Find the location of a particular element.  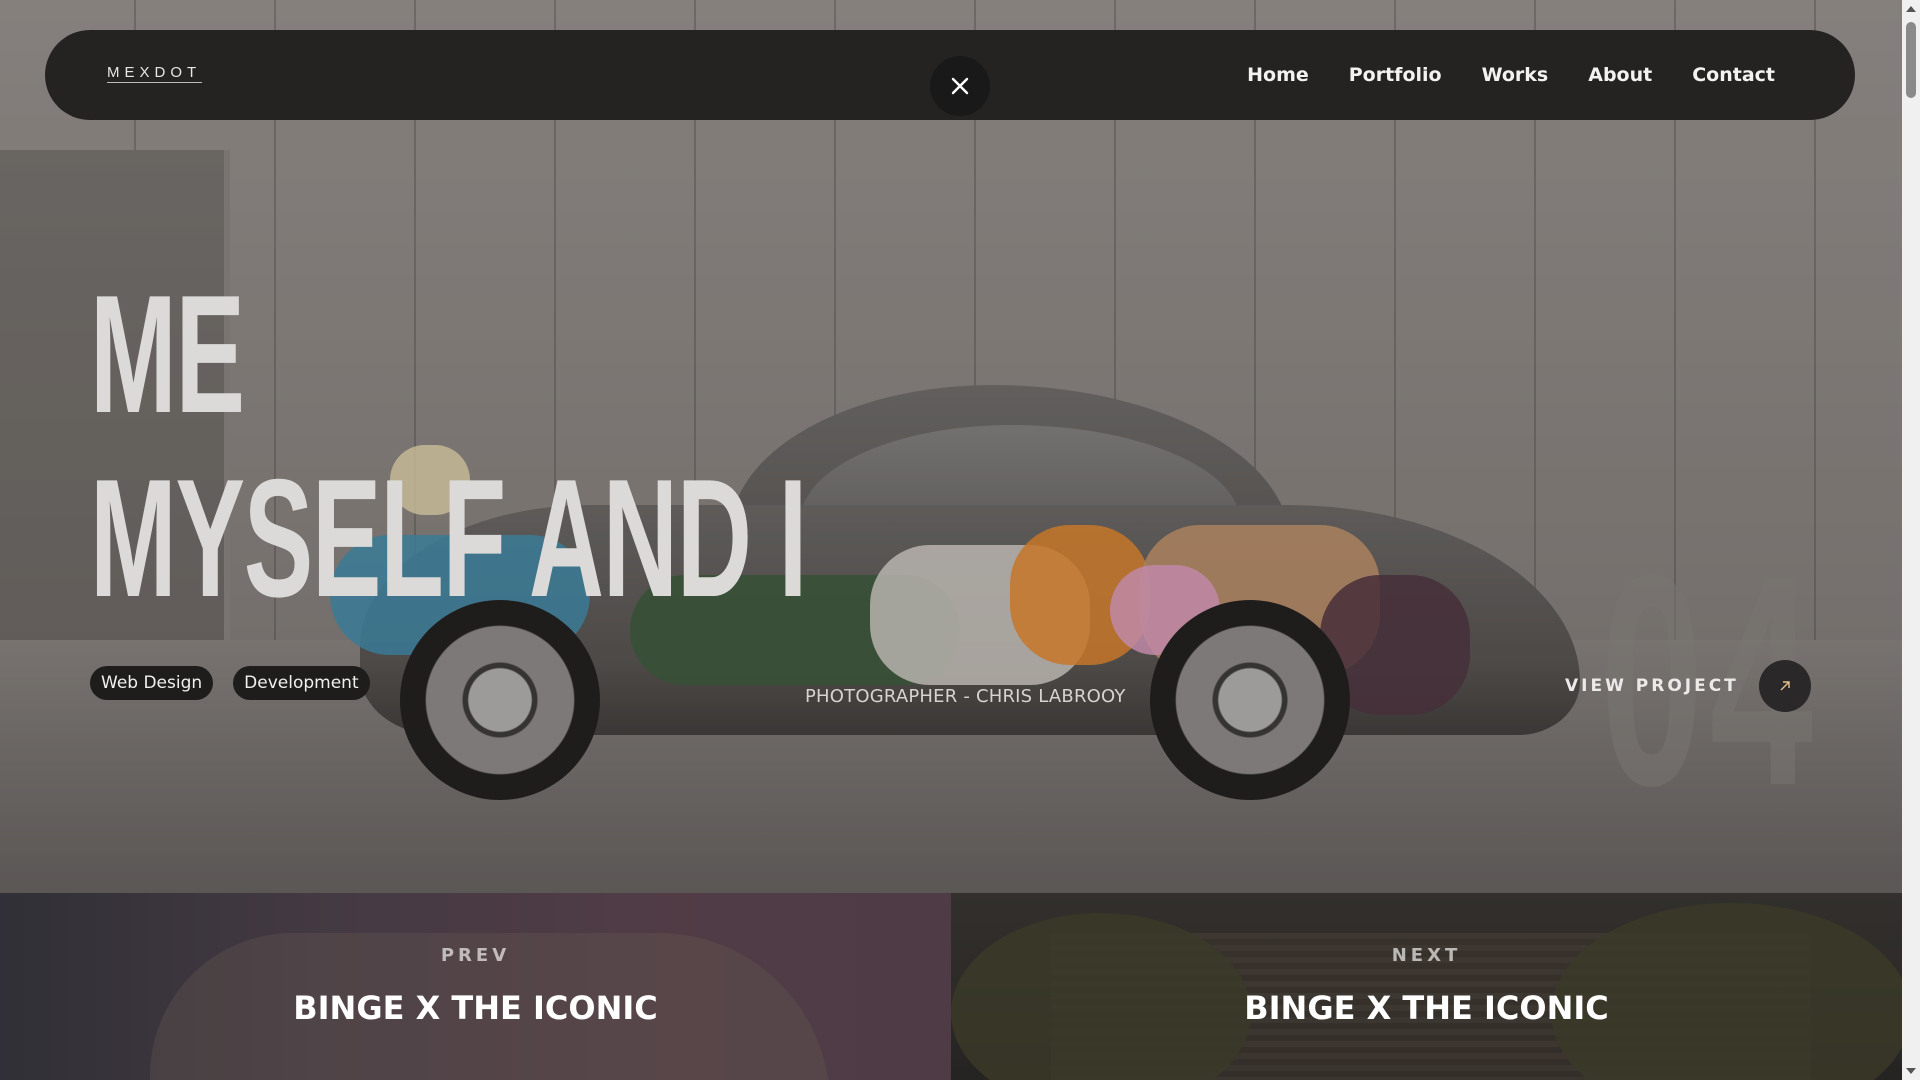

scrollbar-thumb is located at coordinates (1911, 60).